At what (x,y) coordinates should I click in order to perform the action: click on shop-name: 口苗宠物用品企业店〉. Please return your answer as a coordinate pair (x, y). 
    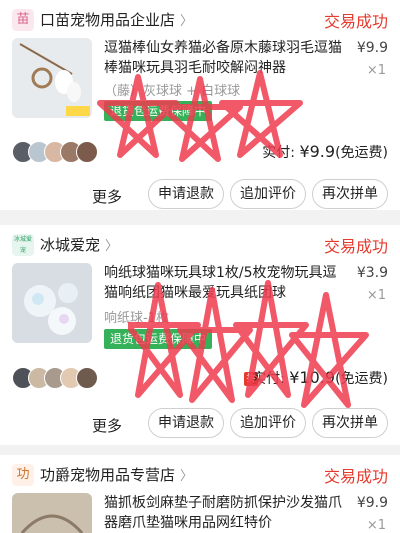
    Looking at the image, I should click on (116, 19).